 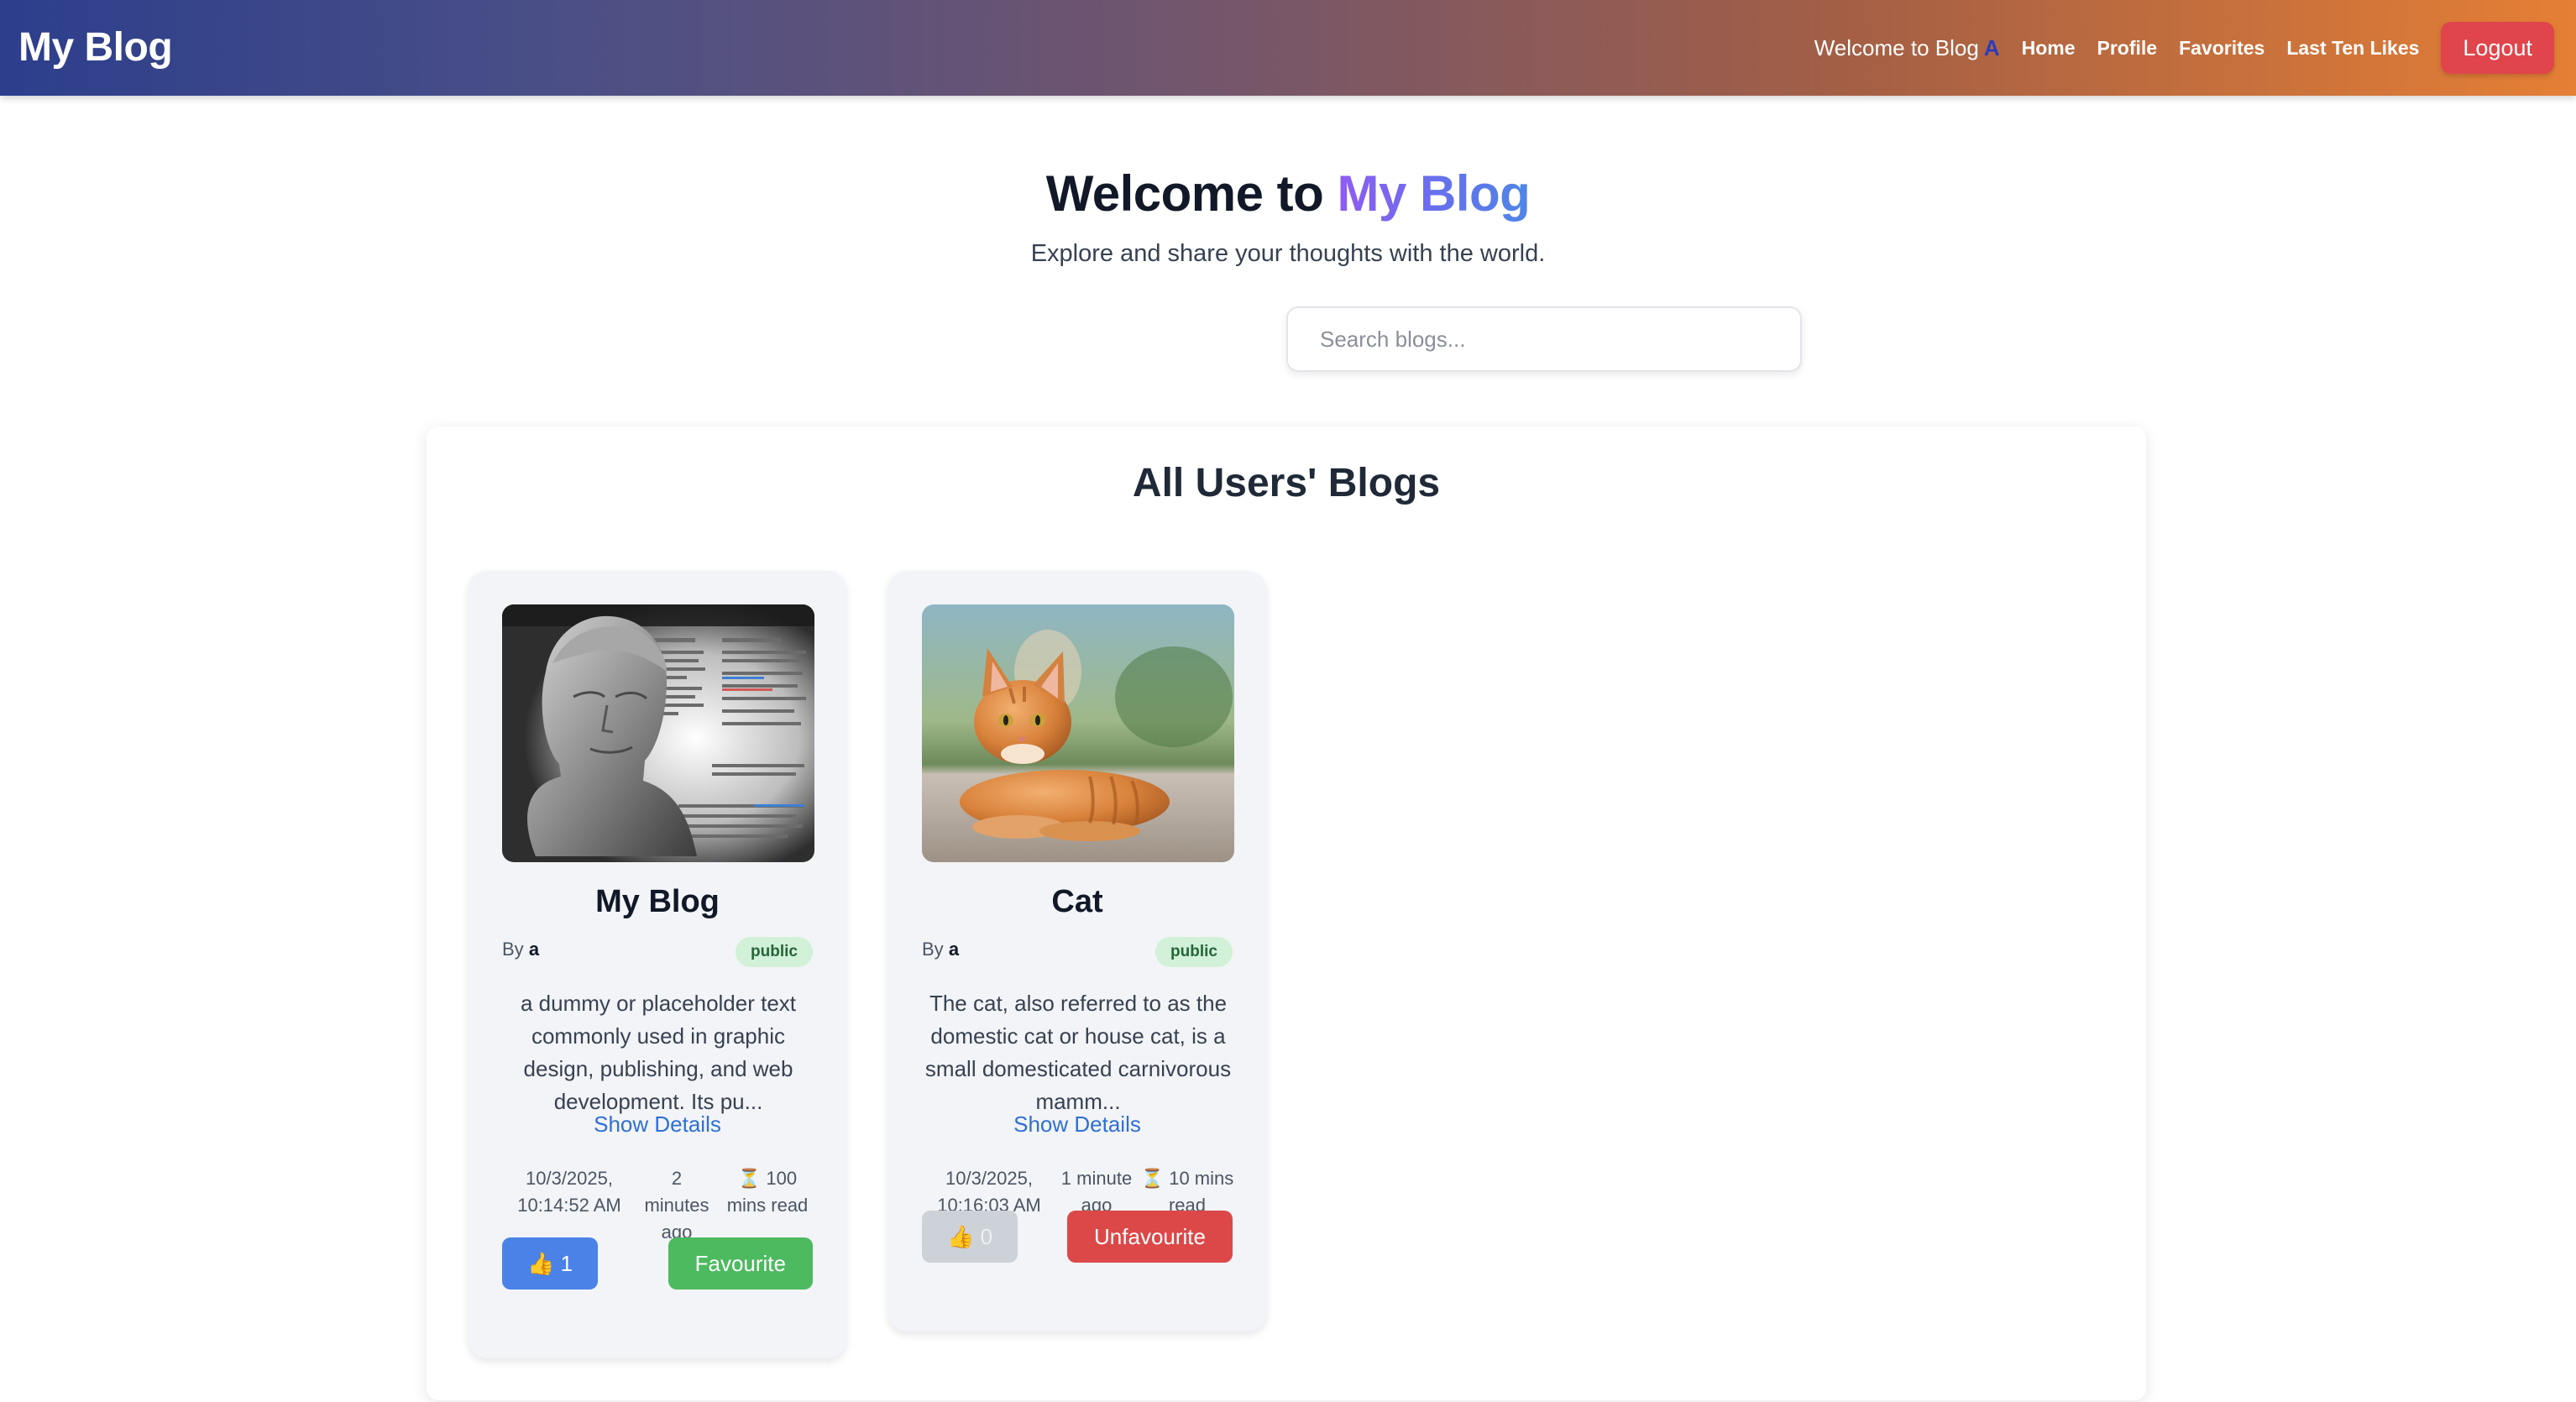 I want to click on nav-link-favorites: Favorites, so click(x=2221, y=48).